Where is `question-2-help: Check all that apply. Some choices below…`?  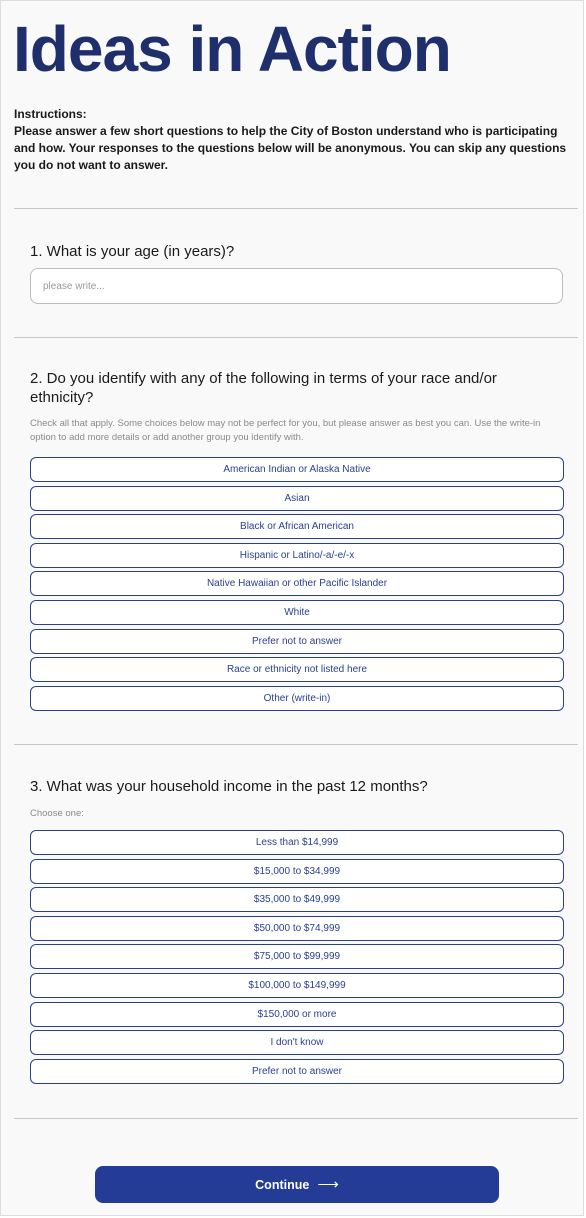
question-2-help: Check all that apply. Some choices below… is located at coordinates (285, 430).